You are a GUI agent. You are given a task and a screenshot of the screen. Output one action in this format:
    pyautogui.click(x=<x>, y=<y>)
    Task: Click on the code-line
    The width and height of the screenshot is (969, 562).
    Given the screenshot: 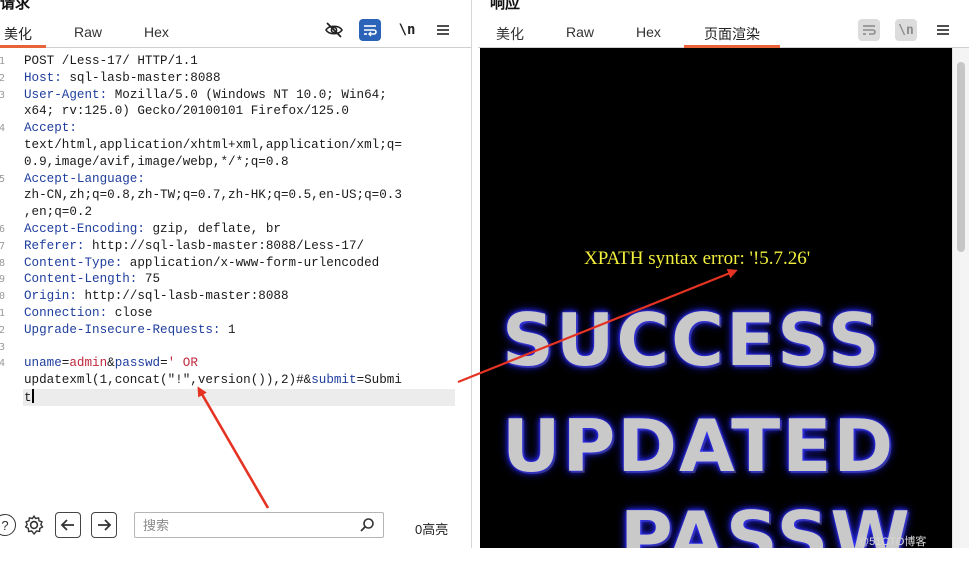 What is the action you would take?
    pyautogui.click(x=240, y=347)
    